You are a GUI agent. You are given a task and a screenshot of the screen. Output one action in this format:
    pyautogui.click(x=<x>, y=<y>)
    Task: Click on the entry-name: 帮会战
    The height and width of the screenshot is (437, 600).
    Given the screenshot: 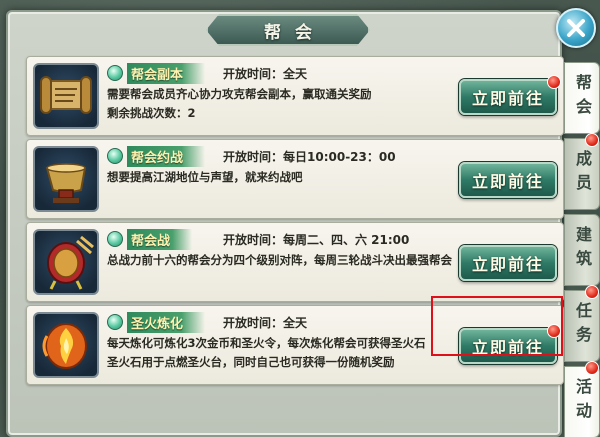 What is the action you would take?
    pyautogui.click(x=160, y=239)
    